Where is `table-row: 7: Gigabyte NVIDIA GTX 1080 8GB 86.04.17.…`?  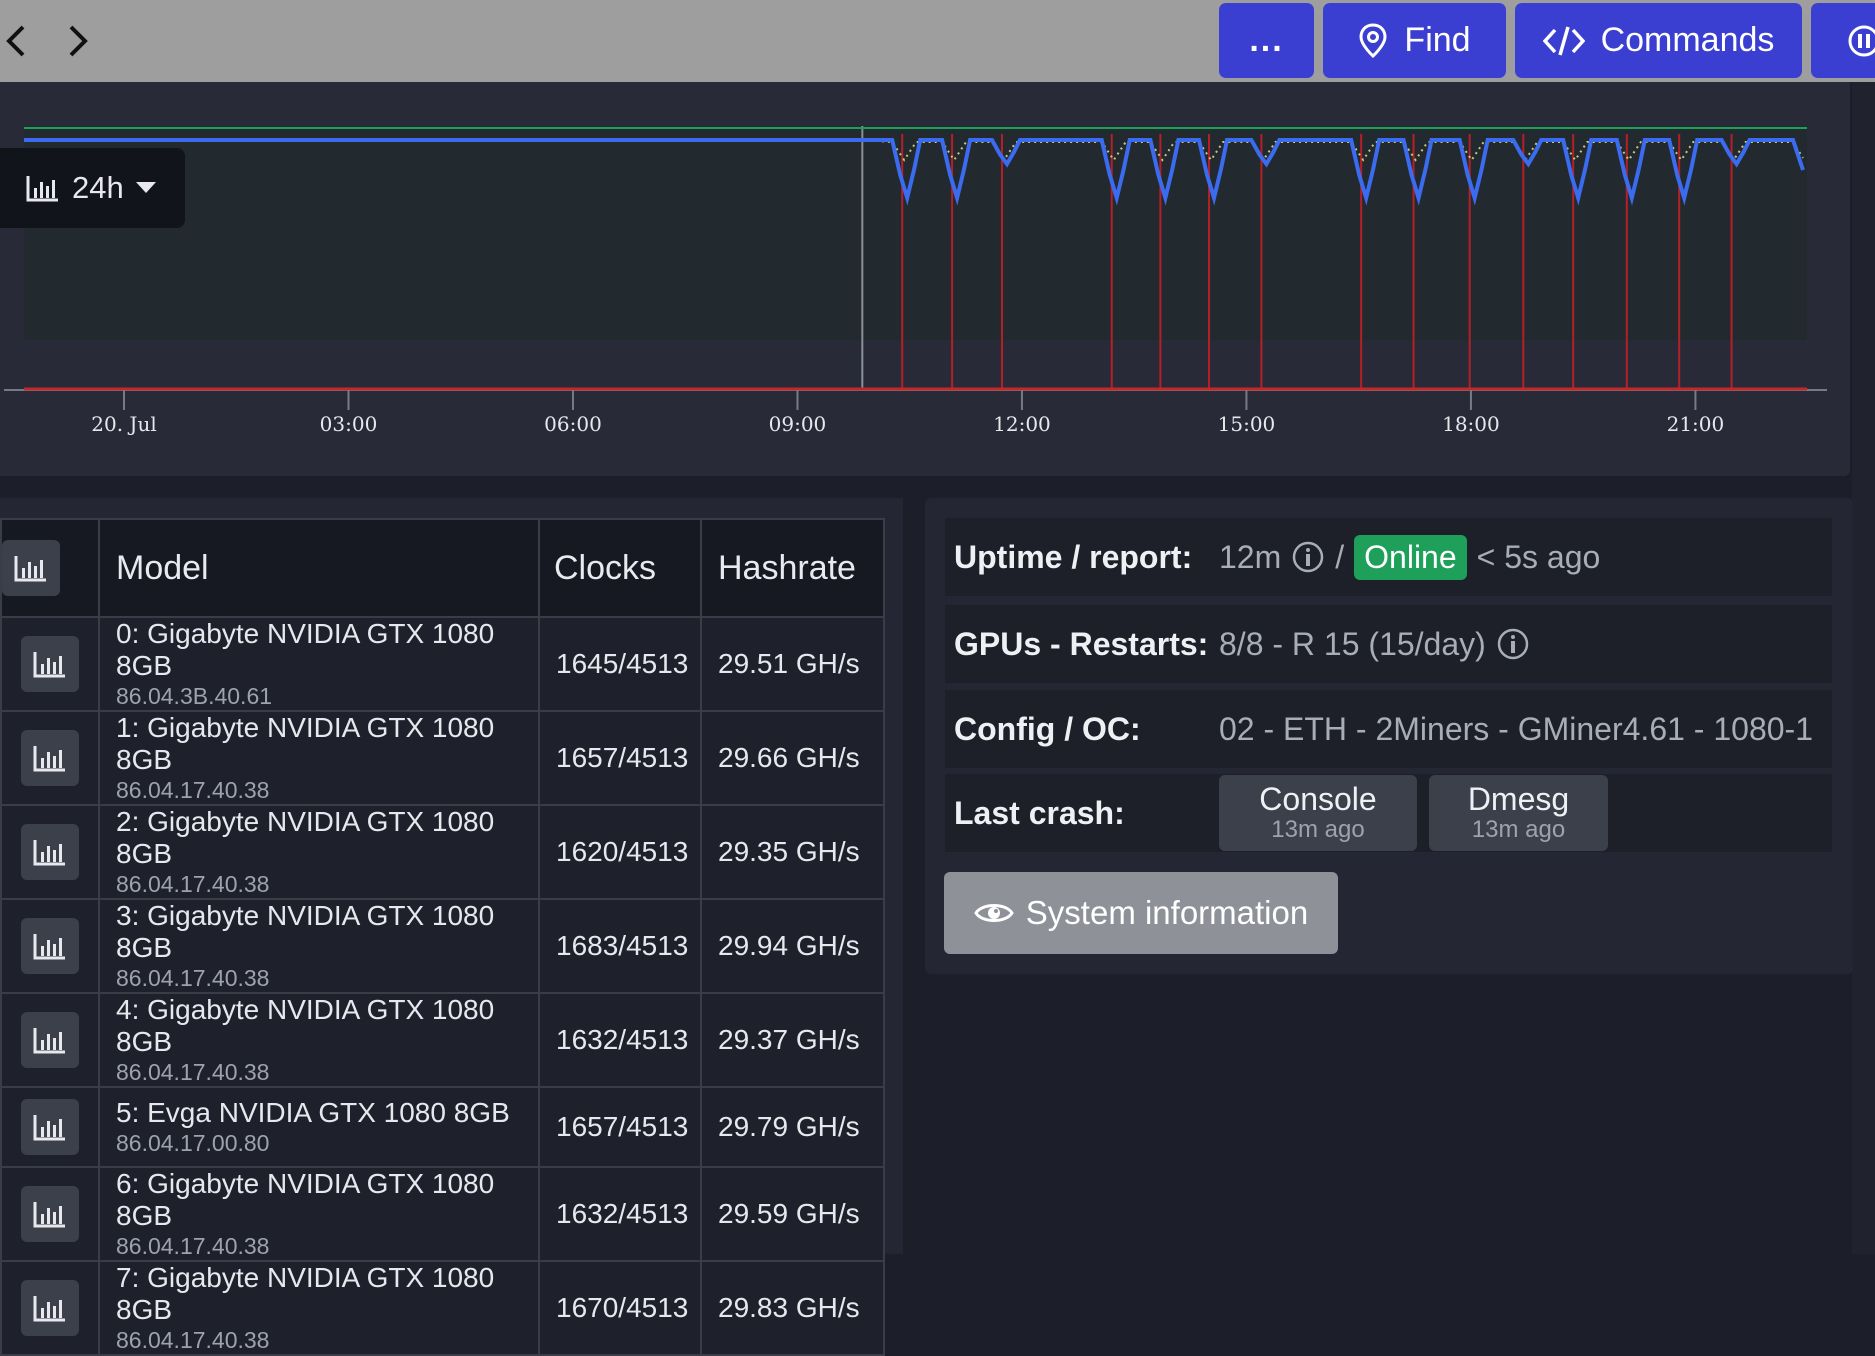 table-row: 7: Gigabyte NVIDIA GTX 1080 8GB 86.04.17.… is located at coordinates (442, 1308).